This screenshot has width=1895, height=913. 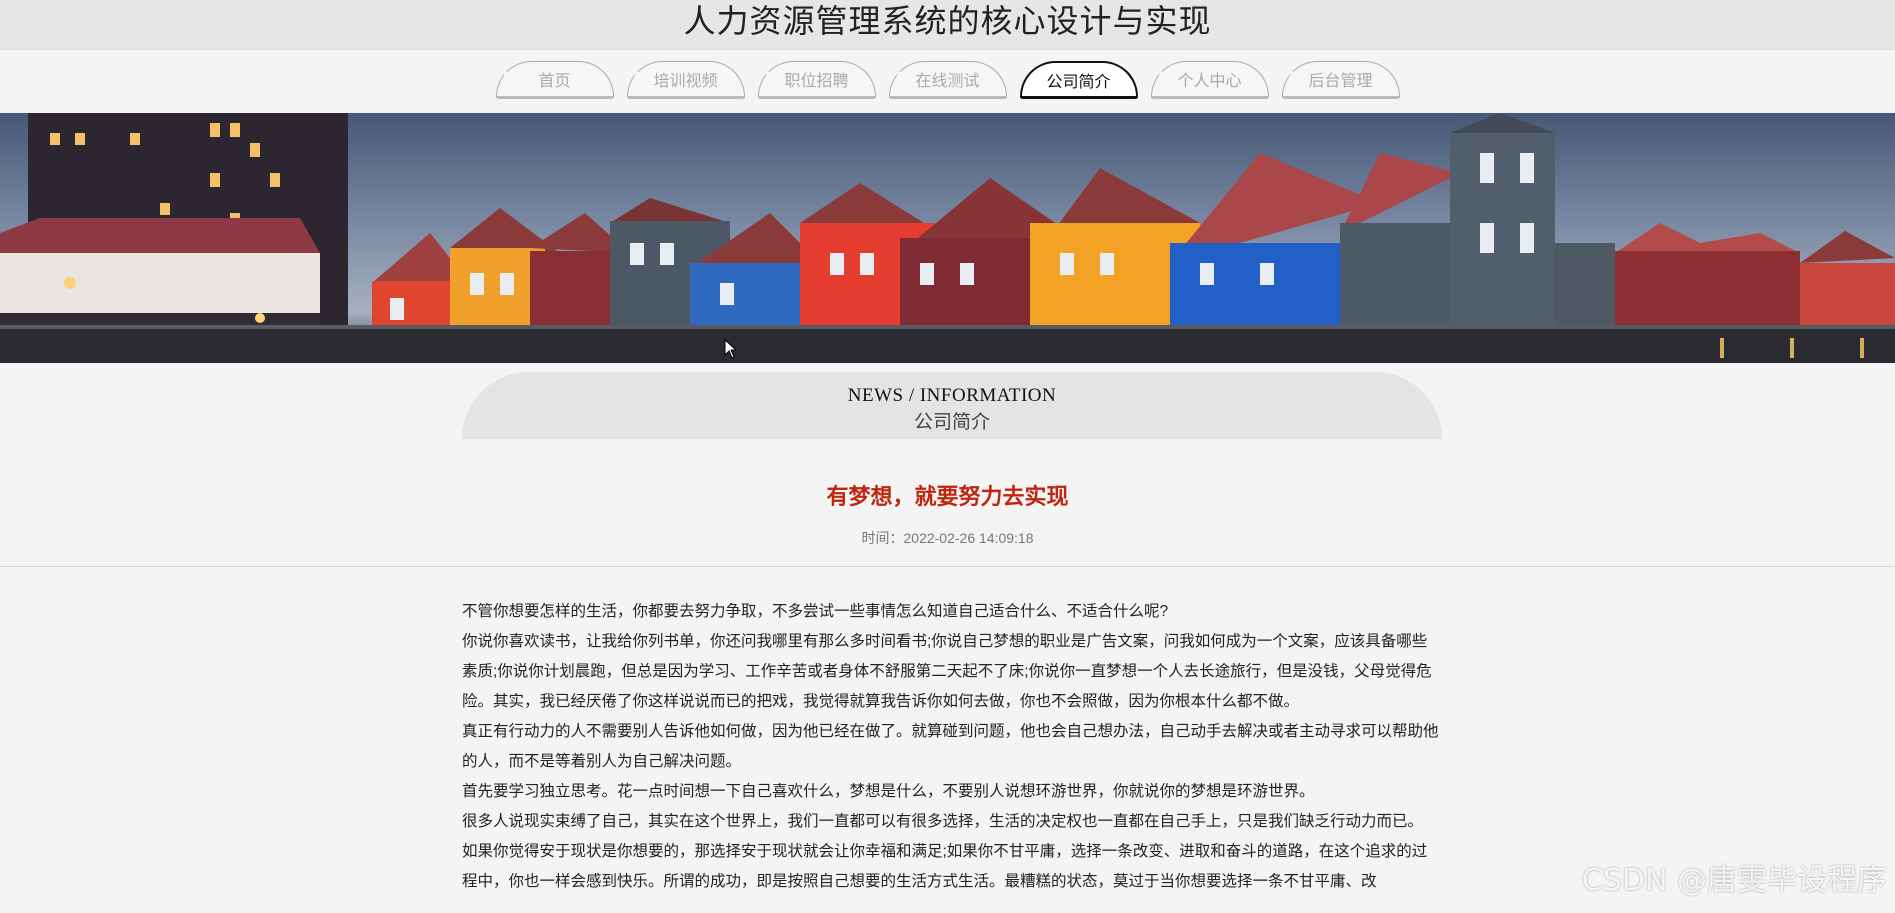 What do you see at coordinates (952, 395) in the screenshot?
I see `section-title-en: NEWS / INFORMATION` at bounding box center [952, 395].